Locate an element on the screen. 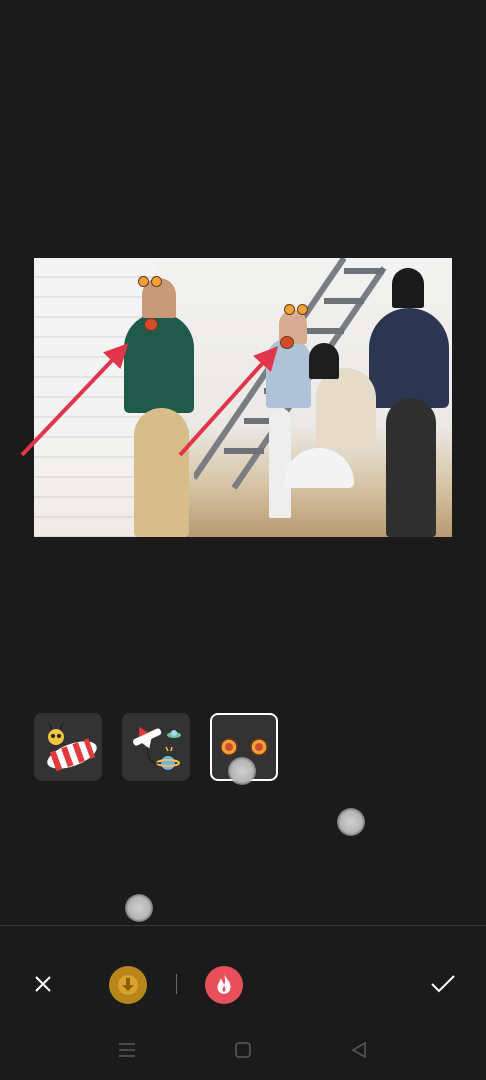 Image resolution: width=486 pixels, height=1080 pixels. check-icon is located at coordinates (443, 984).